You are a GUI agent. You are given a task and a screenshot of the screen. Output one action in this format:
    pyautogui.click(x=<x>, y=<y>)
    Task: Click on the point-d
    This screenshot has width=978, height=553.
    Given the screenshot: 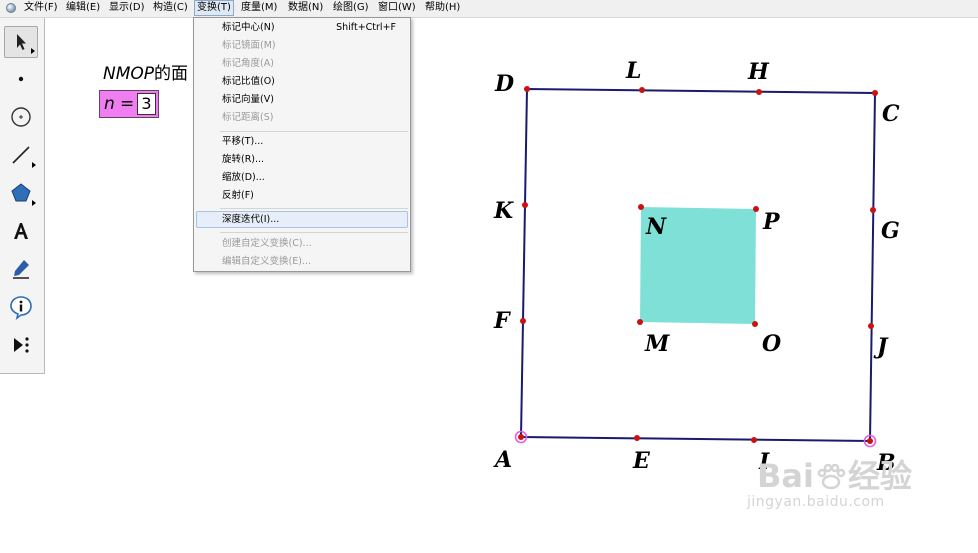 What is the action you would take?
    pyautogui.click(x=527, y=89)
    